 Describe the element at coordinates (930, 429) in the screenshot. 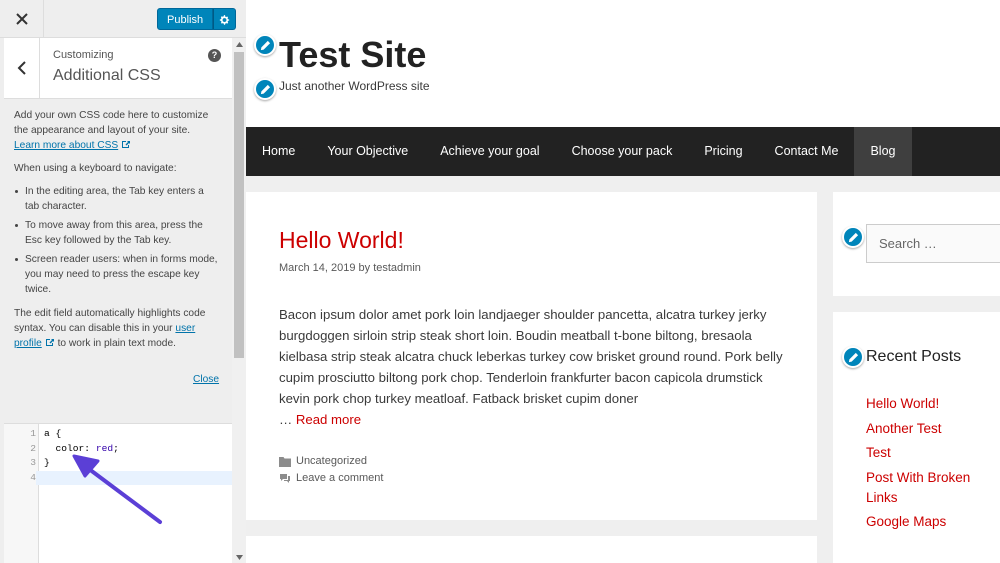

I see `recent-post-link: Another Test` at that location.